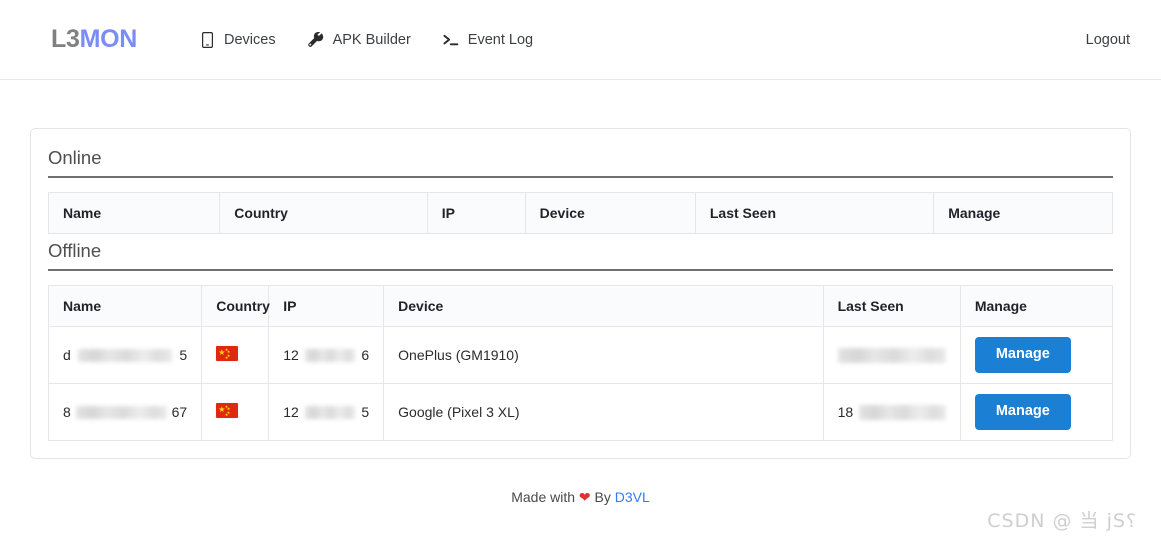 The image size is (1161, 545). Describe the element at coordinates (179, 412) in the screenshot. I see `device-name-suffix: 67` at that location.